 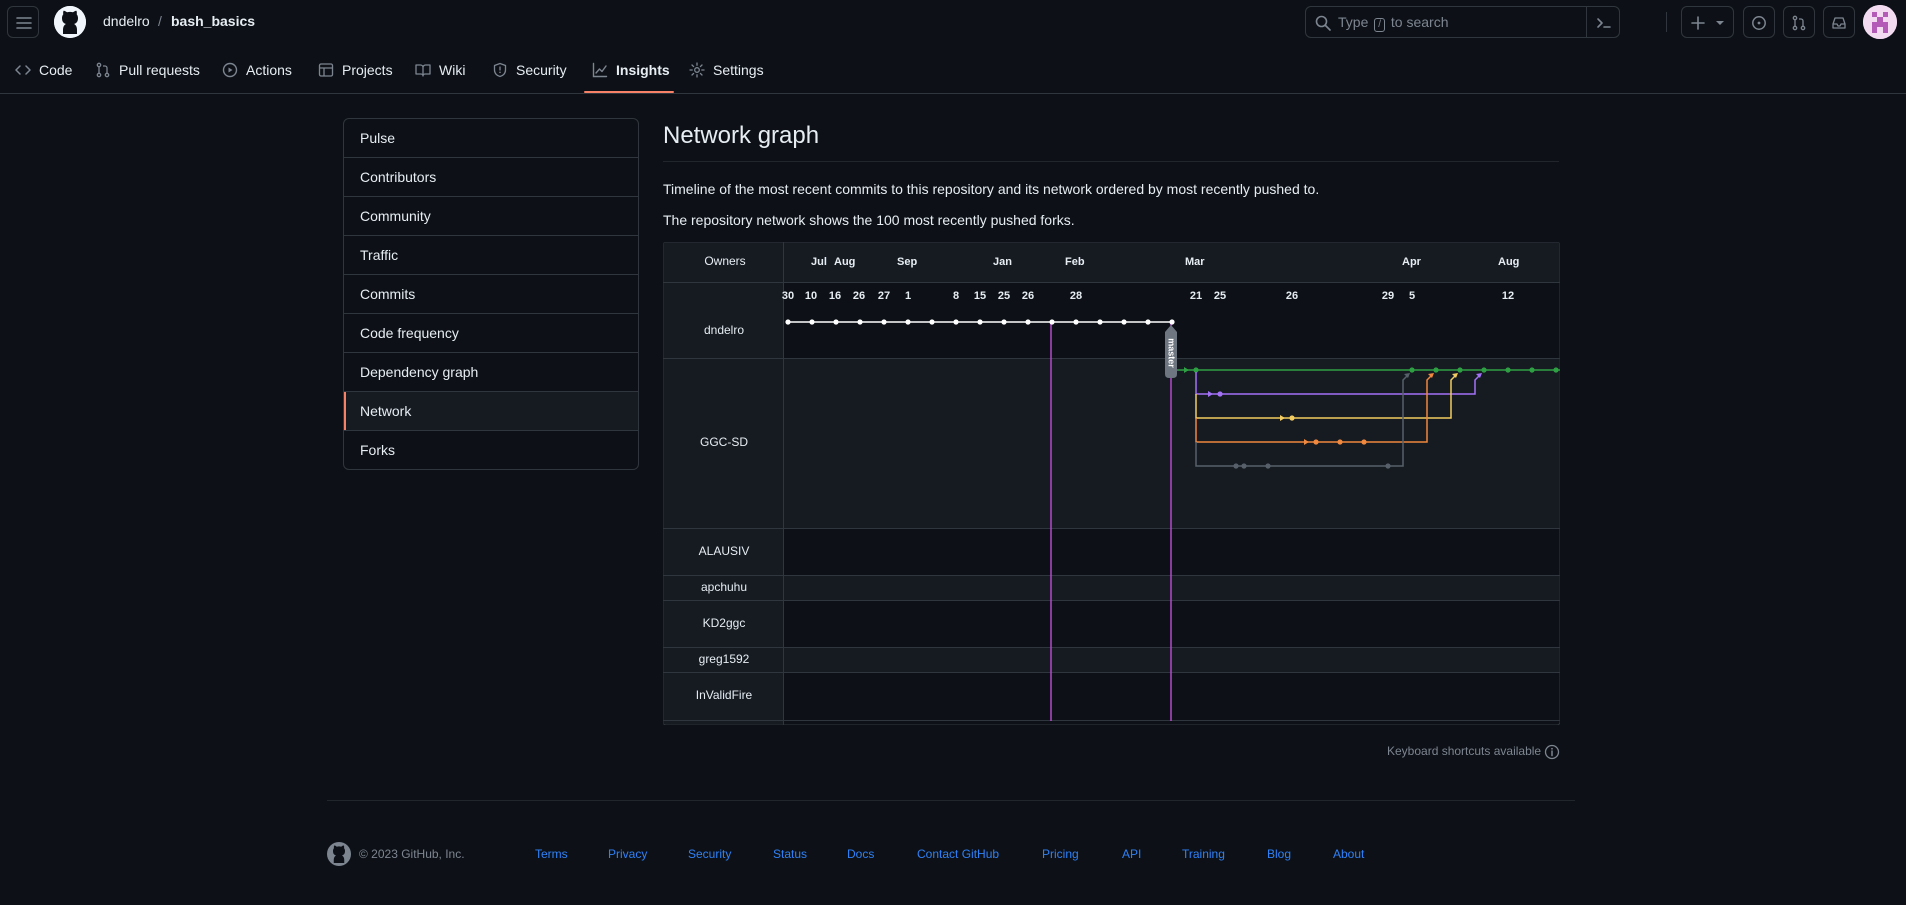 I want to click on shield-icon, so click(x=500, y=69).